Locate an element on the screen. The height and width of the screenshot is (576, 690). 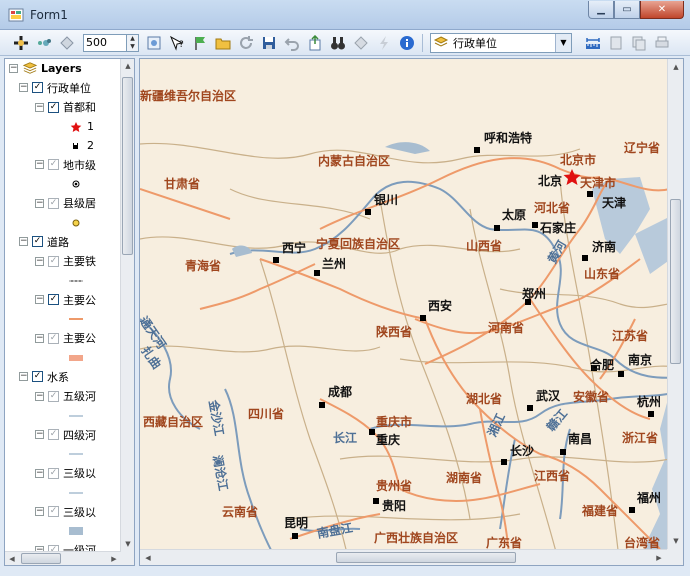
toc-hscroll-thumb is located at coordinates (41, 558).